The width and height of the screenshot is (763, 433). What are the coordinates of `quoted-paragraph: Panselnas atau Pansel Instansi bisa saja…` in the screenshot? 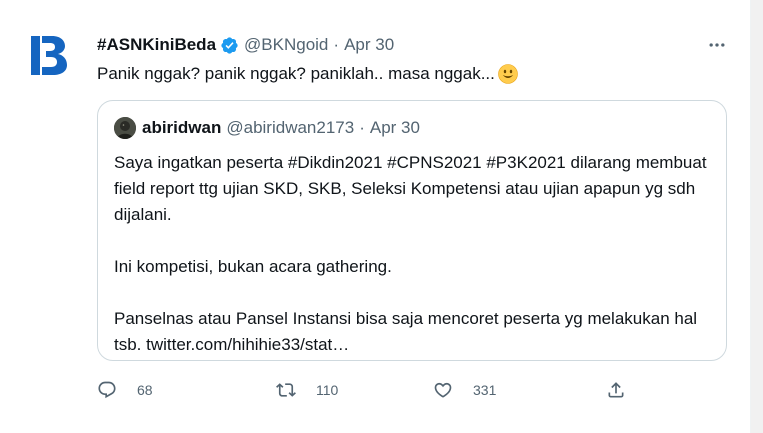 It's located at (406, 331).